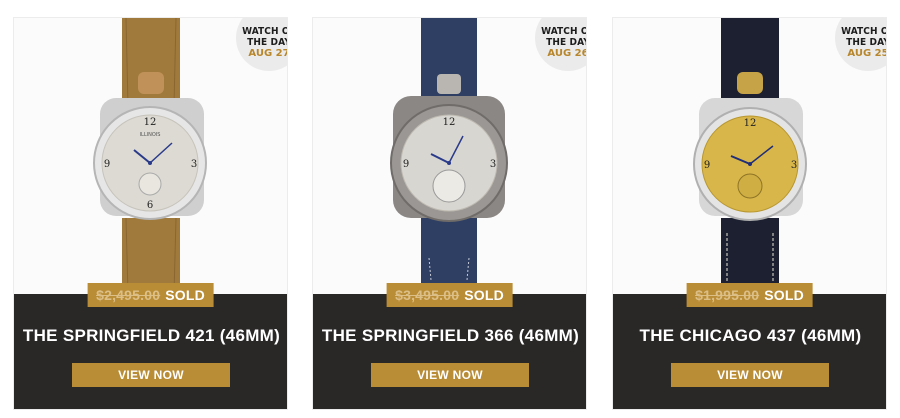 Image resolution: width=900 pixels, height=418 pixels. Describe the element at coordinates (567, 53) in the screenshot. I see `badge-date: AUG 26` at that location.